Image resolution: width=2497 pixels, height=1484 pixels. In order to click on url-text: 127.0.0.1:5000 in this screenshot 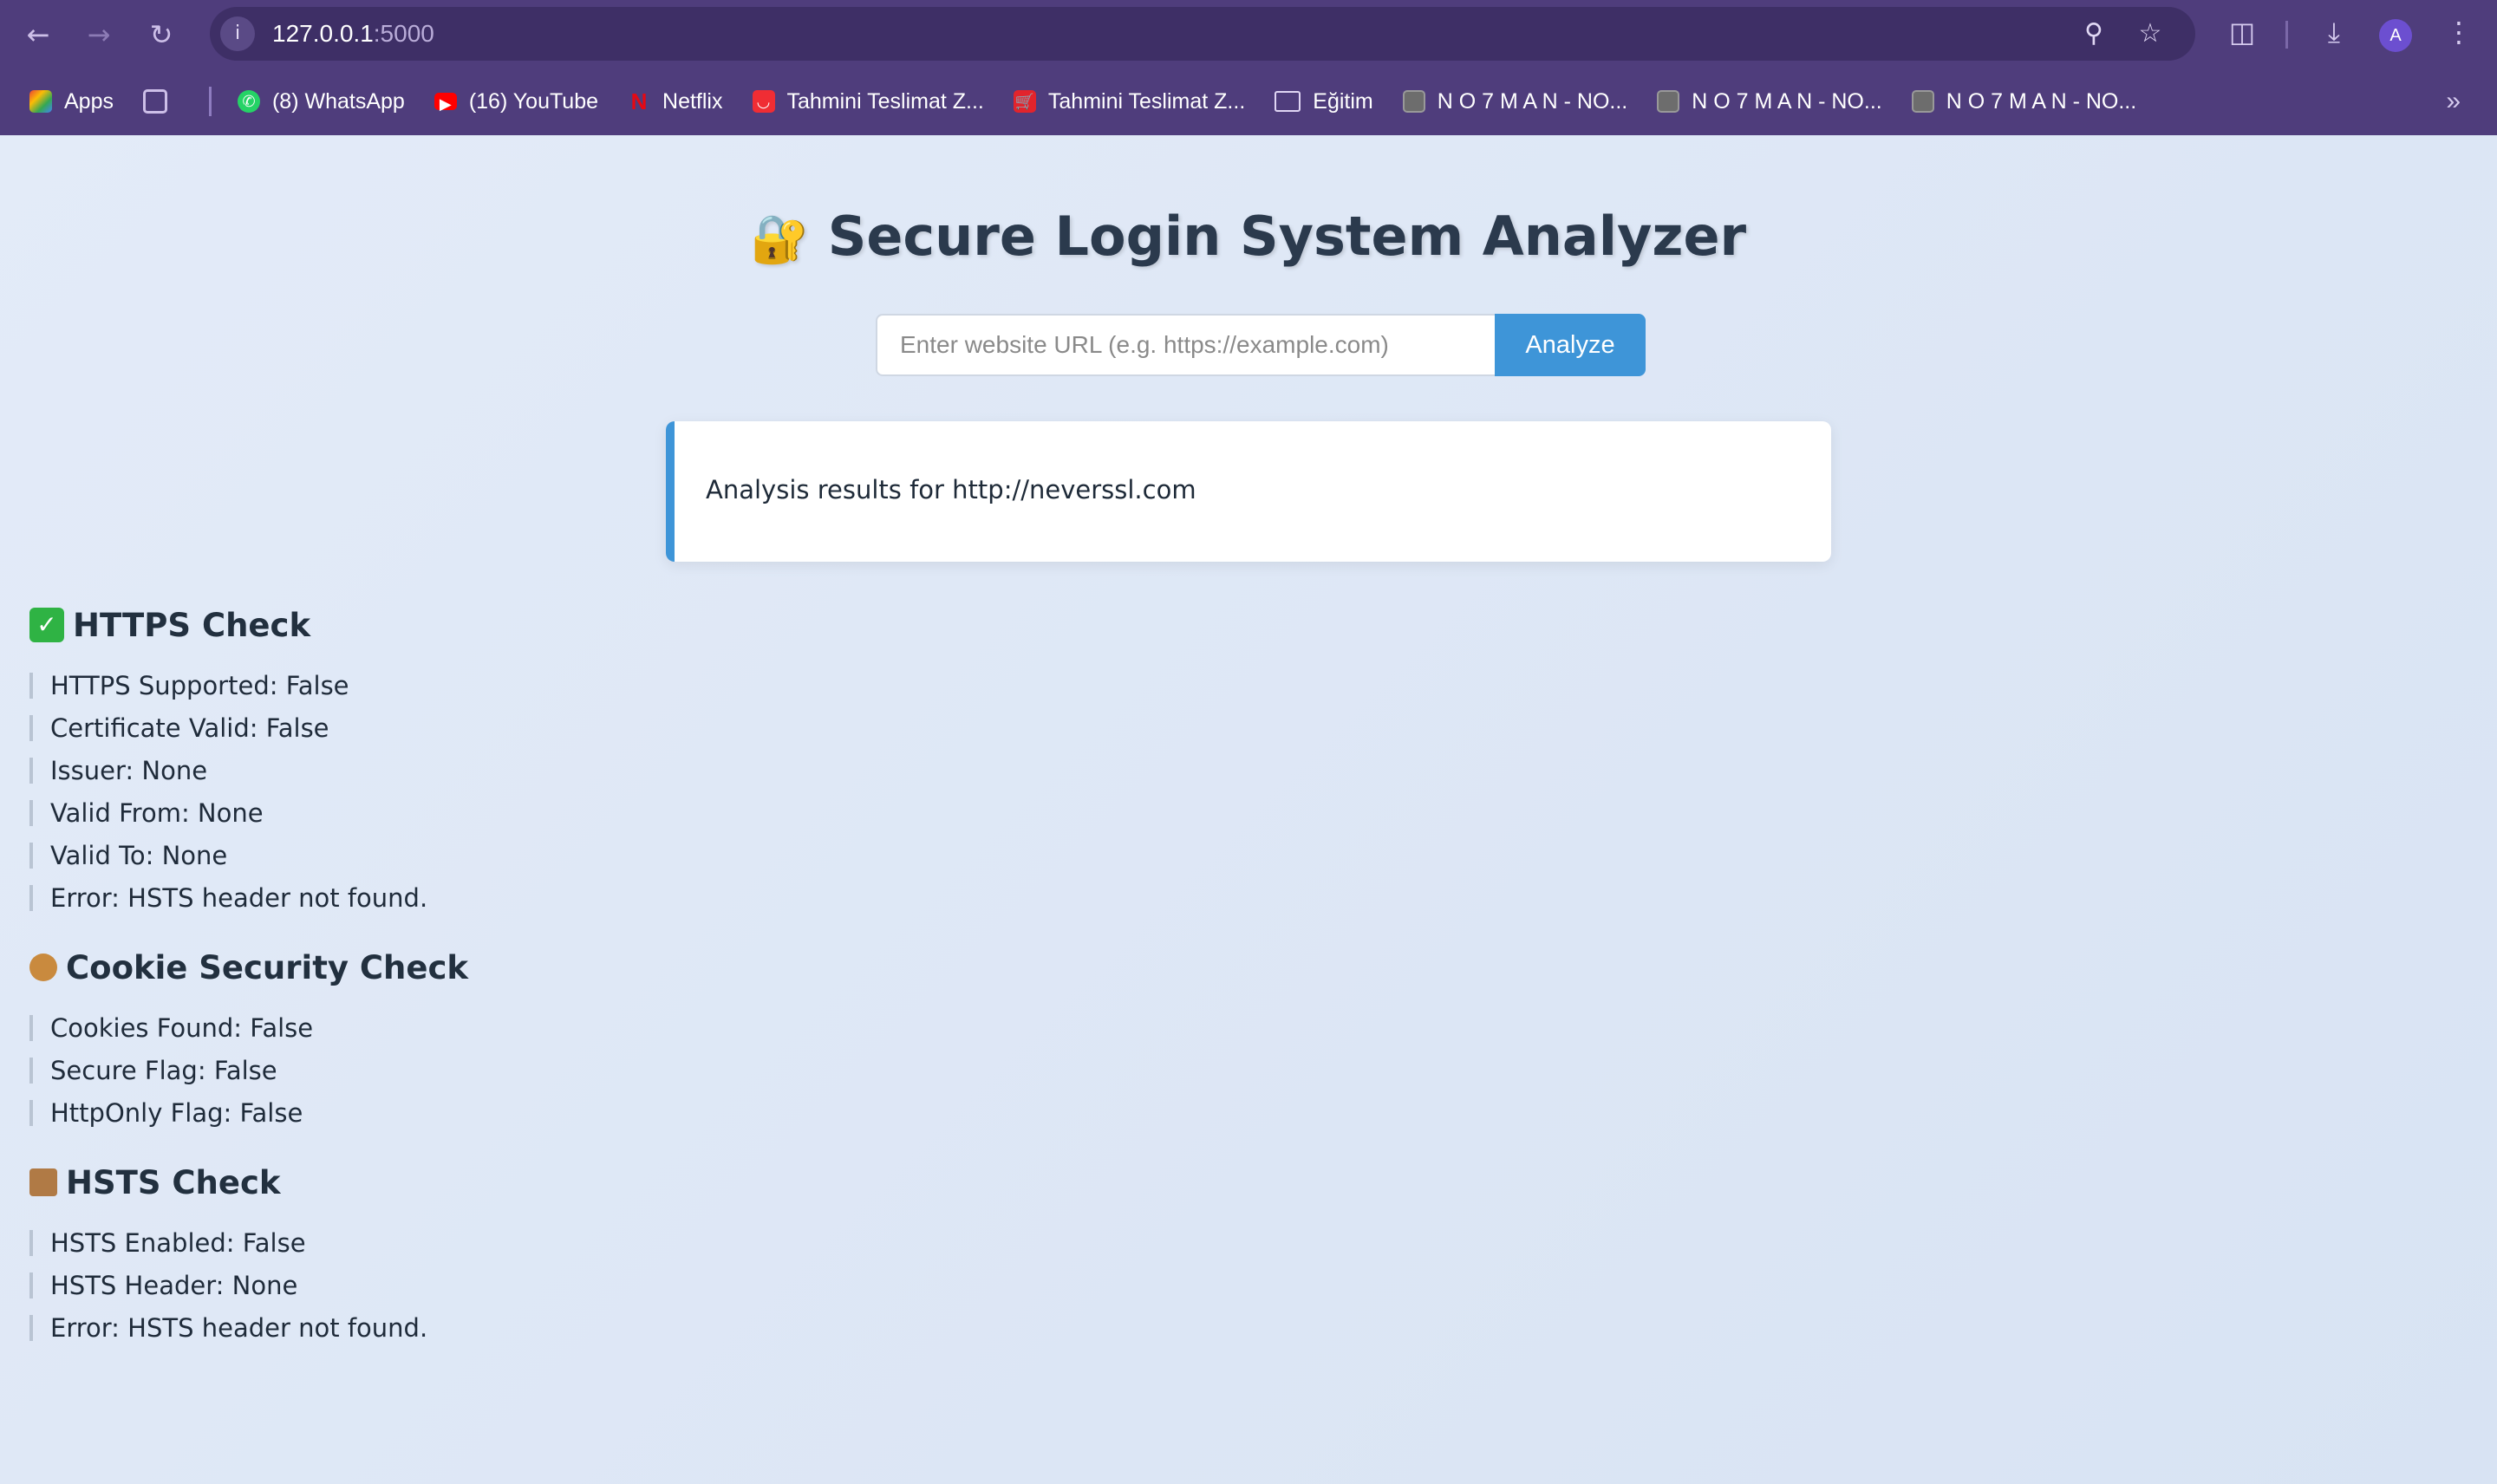, I will do `click(353, 34)`.